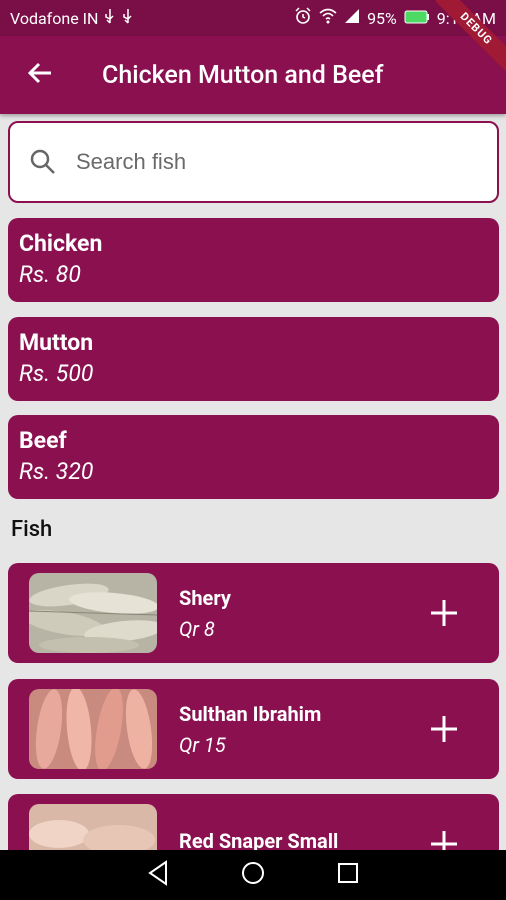 This screenshot has height=900, width=506. What do you see at coordinates (253, 729) in the screenshot?
I see `fish-card: Sulthan Ibrahim Qr 15` at bounding box center [253, 729].